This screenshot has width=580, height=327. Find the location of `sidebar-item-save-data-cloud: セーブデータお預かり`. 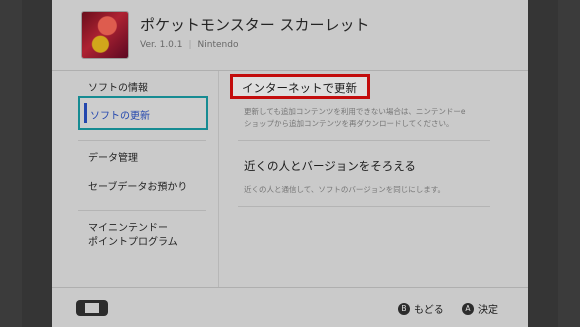

sidebar-item-save-data-cloud: セーブデータお預かり is located at coordinates (137, 188).